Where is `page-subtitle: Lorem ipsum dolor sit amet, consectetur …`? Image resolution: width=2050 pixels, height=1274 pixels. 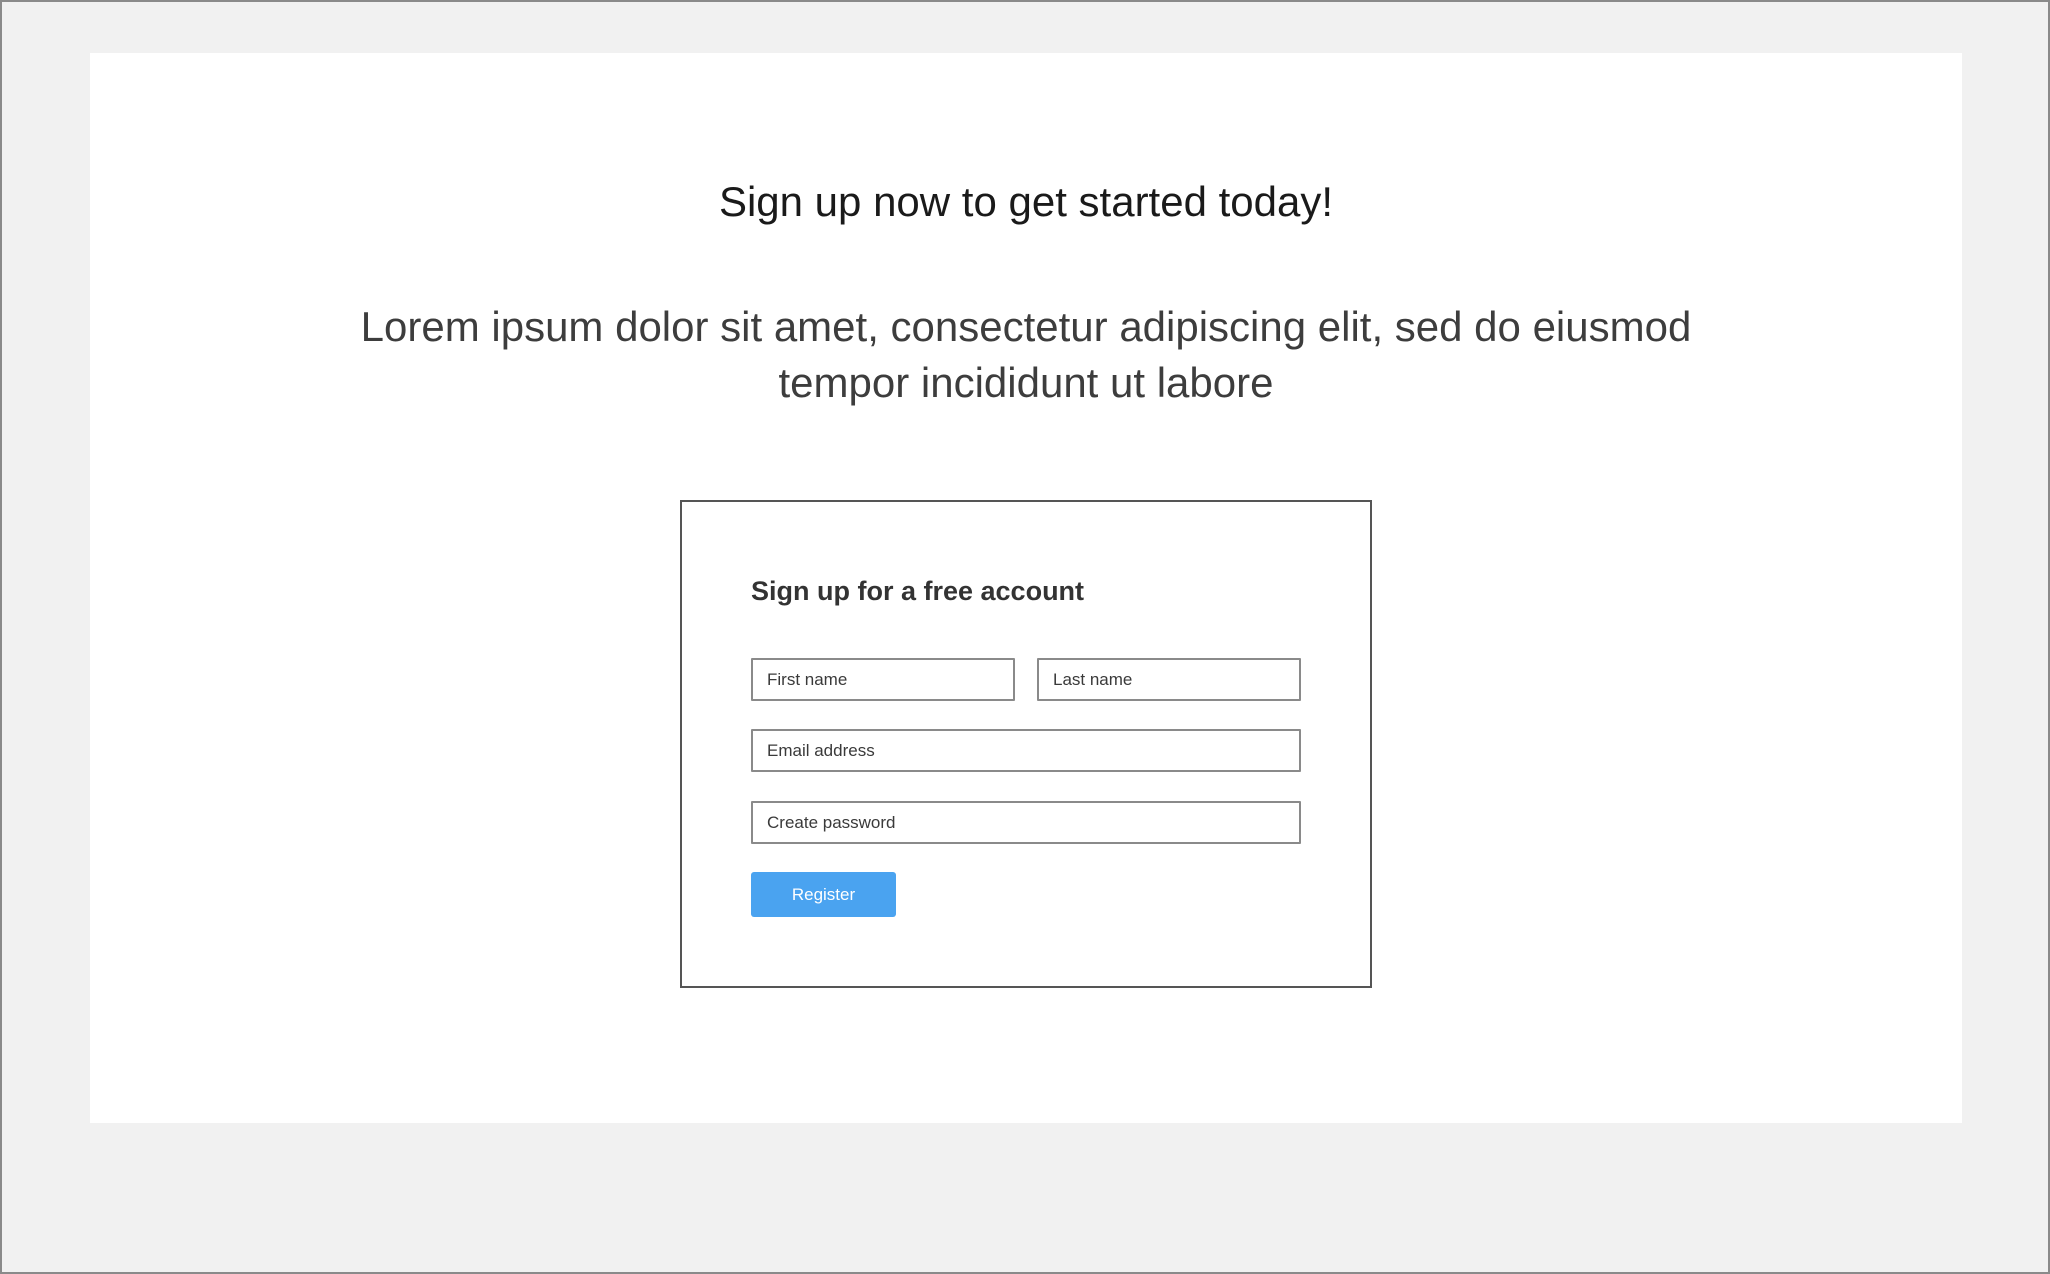 page-subtitle: Lorem ipsum dolor sit amet, consectetur … is located at coordinates (1026, 354).